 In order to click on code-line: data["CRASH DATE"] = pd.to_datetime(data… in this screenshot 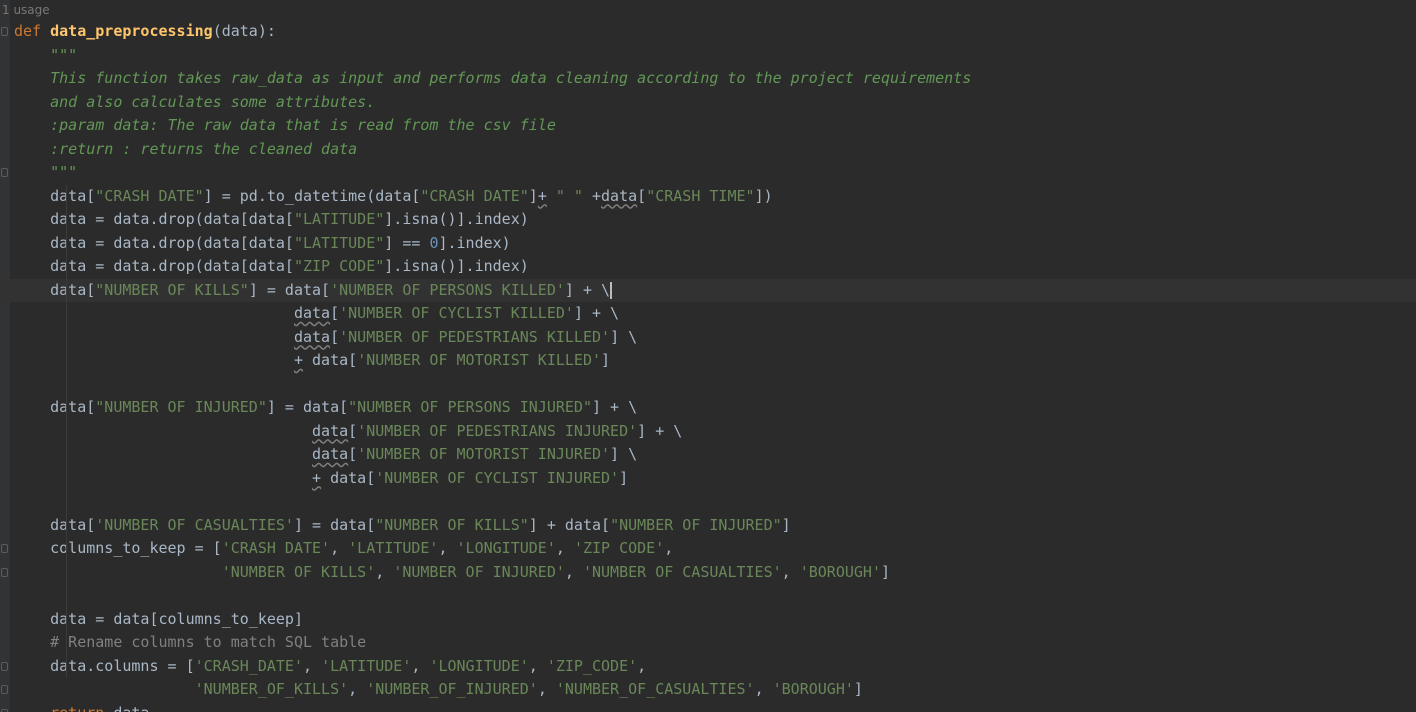, I will do `click(386, 196)`.